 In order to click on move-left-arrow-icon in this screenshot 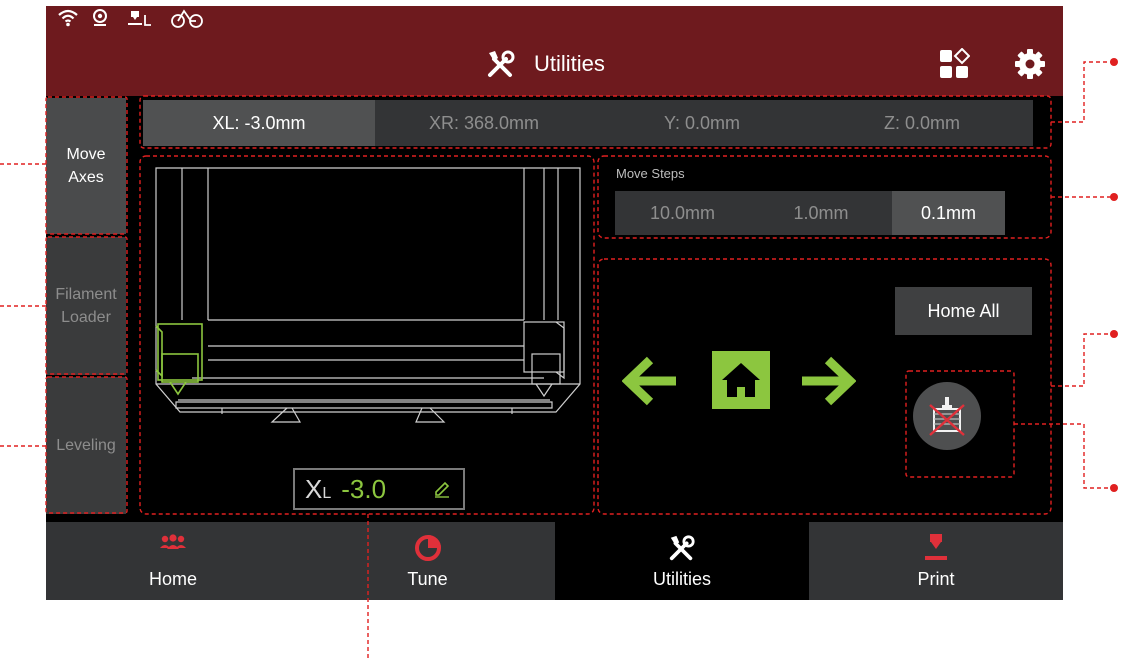, I will do `click(650, 381)`.